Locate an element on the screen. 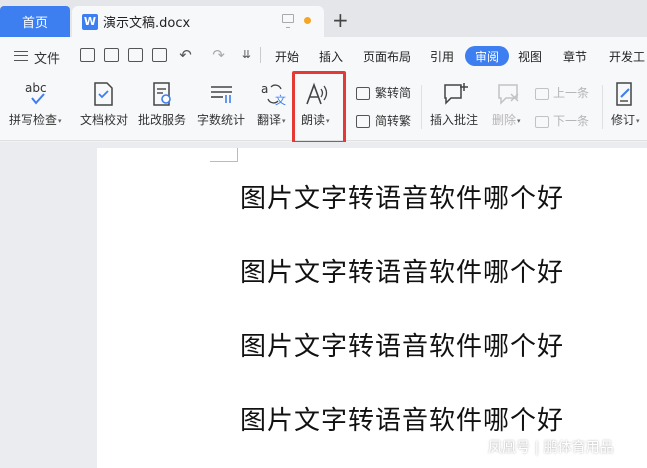 This screenshot has height=468, width=647. tab-review: 审阅 is located at coordinates (487, 56).